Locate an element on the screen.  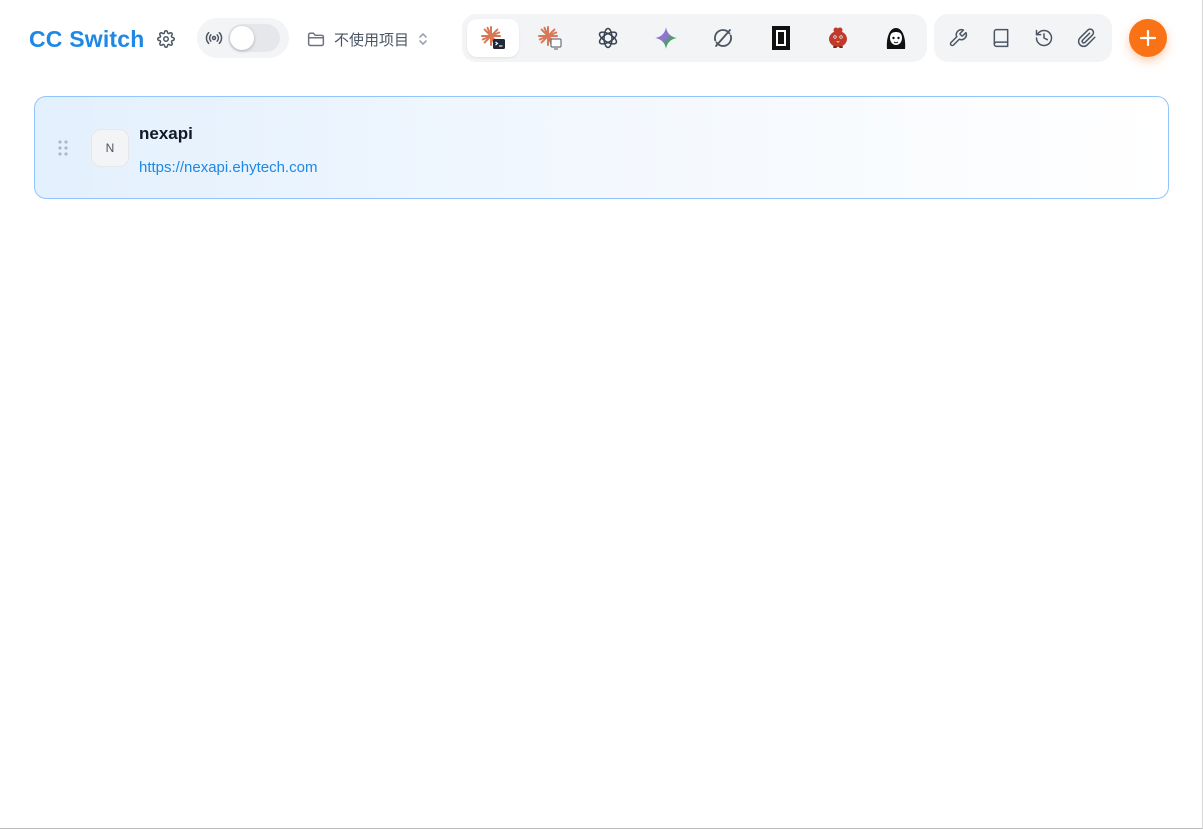
avatar-girl-icon is located at coordinates (896, 38).